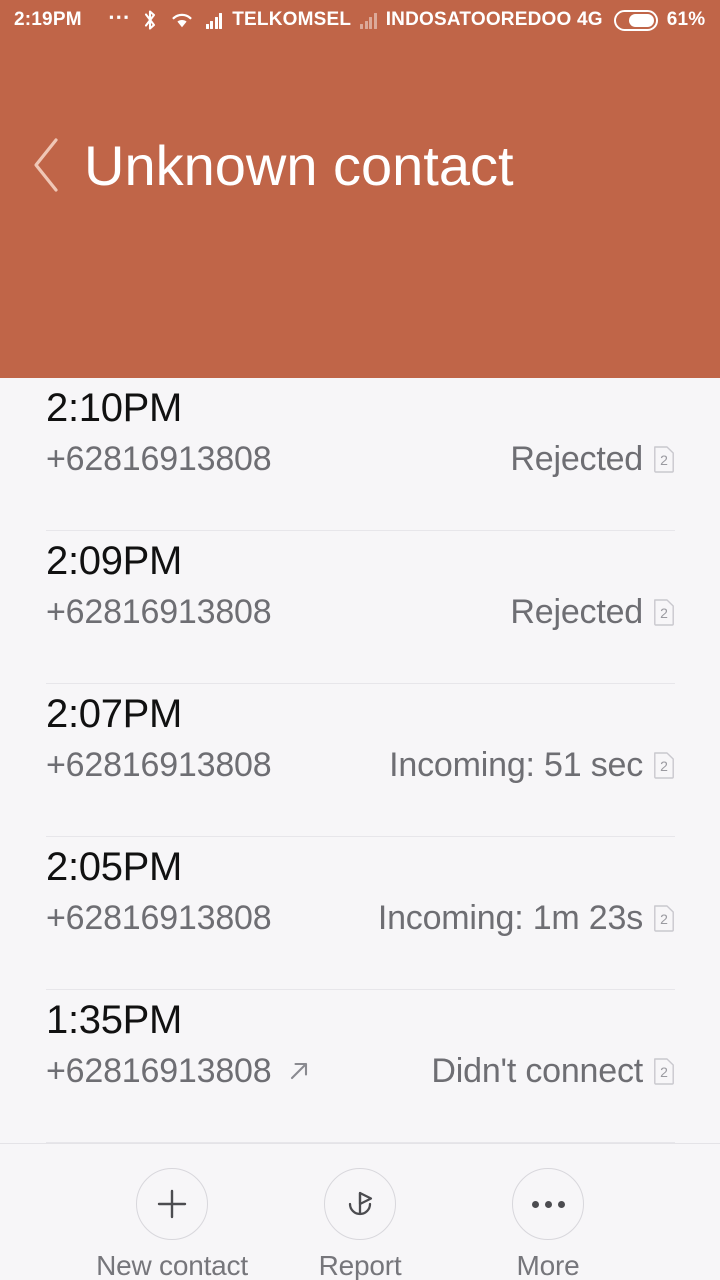 The height and width of the screenshot is (1280, 720). What do you see at coordinates (516, 765) in the screenshot?
I see `call-status: Incoming: 51 sec` at bounding box center [516, 765].